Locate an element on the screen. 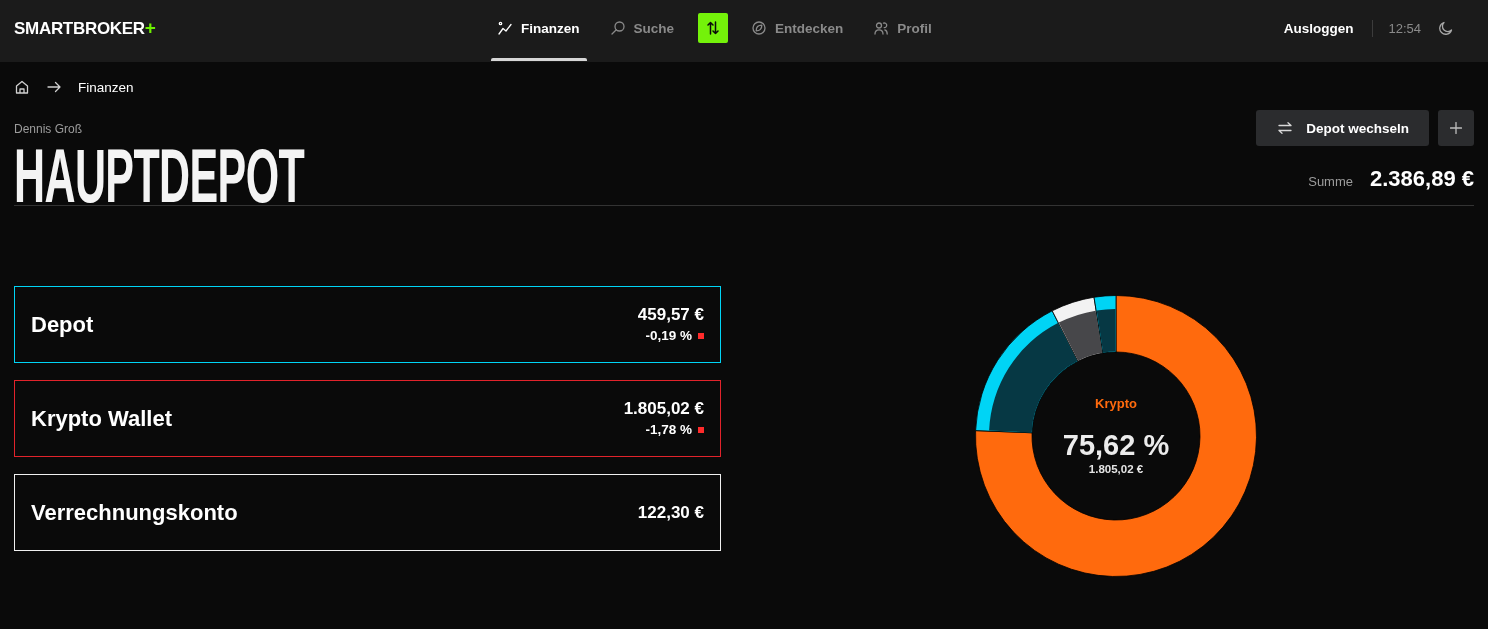 This screenshot has height=629, width=1488. total-amount: 2.386,89 € is located at coordinates (1422, 179).